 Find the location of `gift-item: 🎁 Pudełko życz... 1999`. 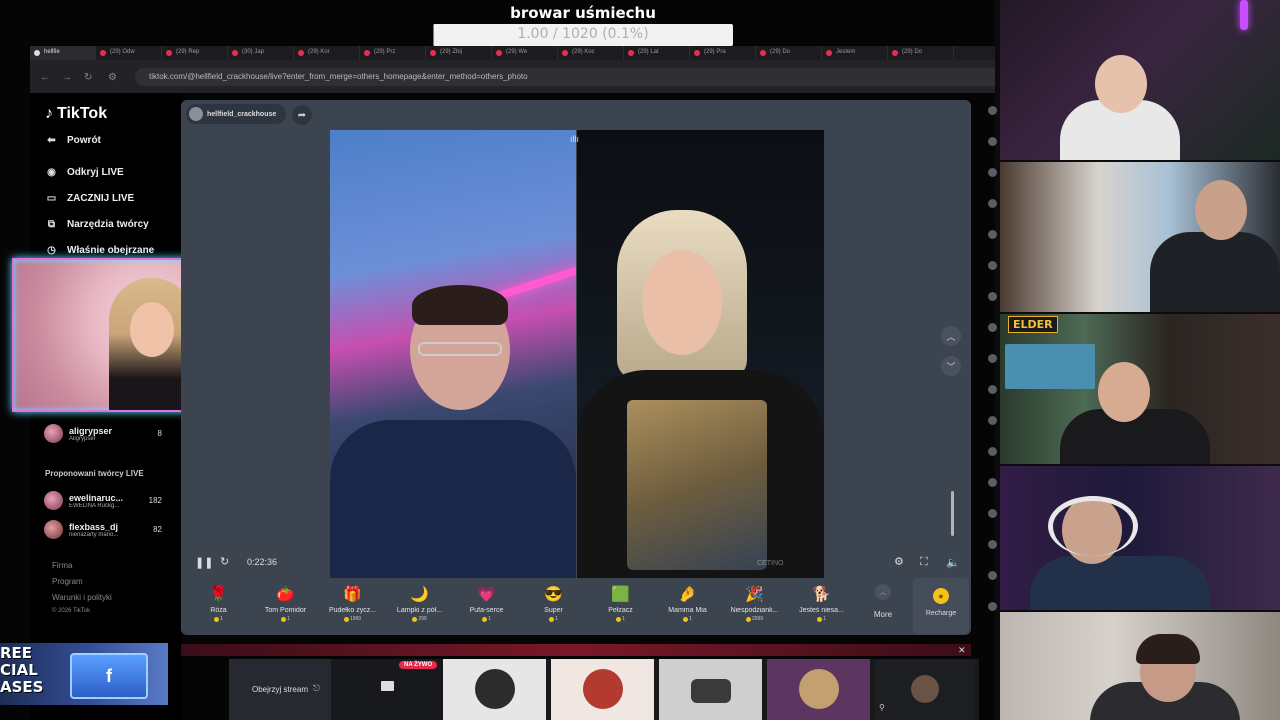

gift-item: 🎁 Pudełko życz... 1999 is located at coordinates (352, 606).